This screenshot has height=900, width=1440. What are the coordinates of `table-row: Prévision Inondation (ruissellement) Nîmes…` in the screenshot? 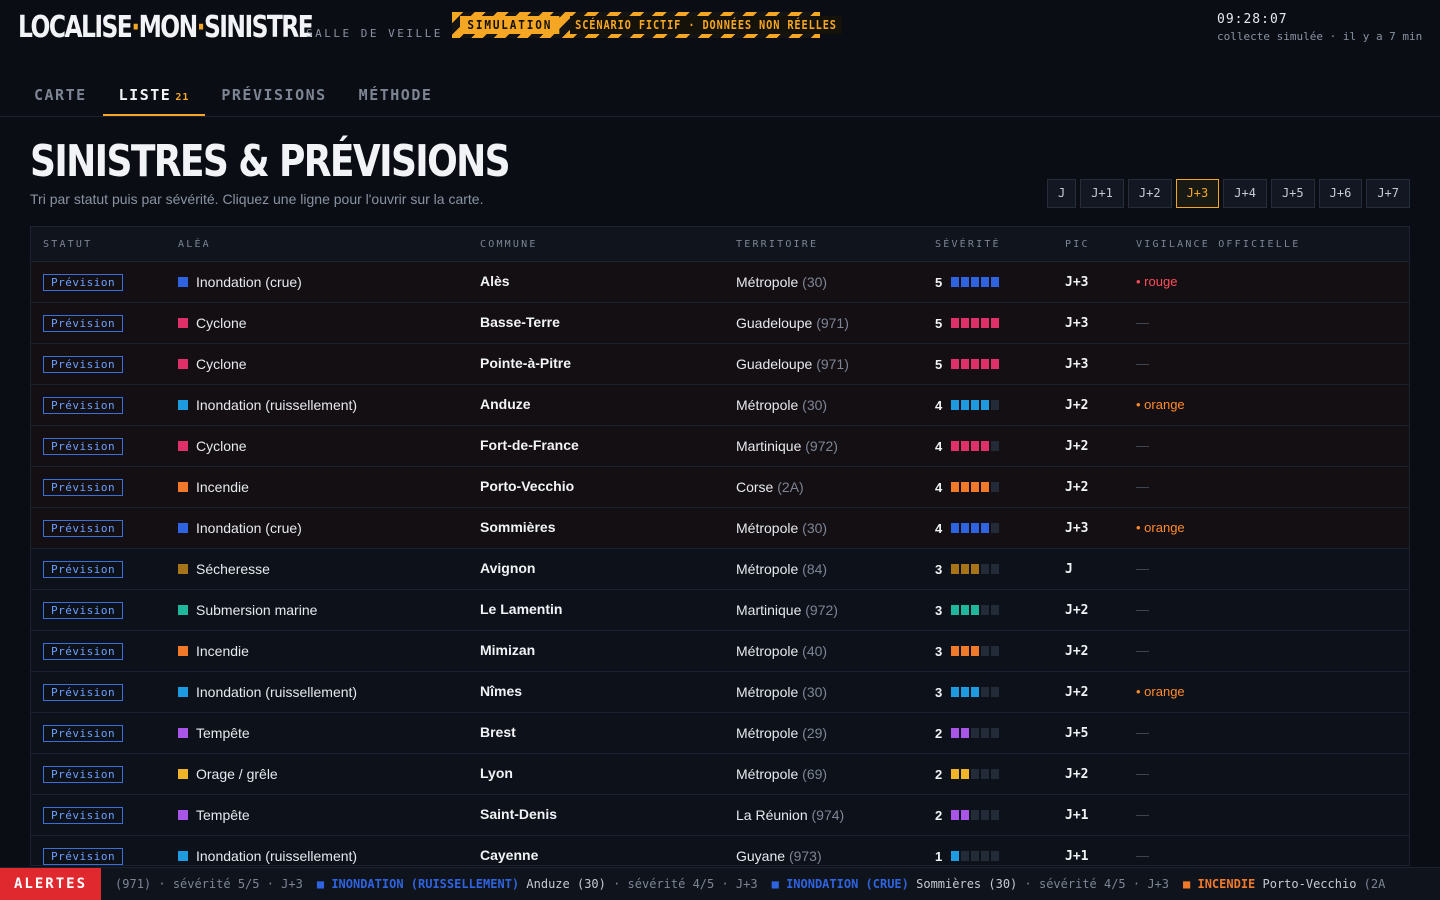 It's located at (720, 692).